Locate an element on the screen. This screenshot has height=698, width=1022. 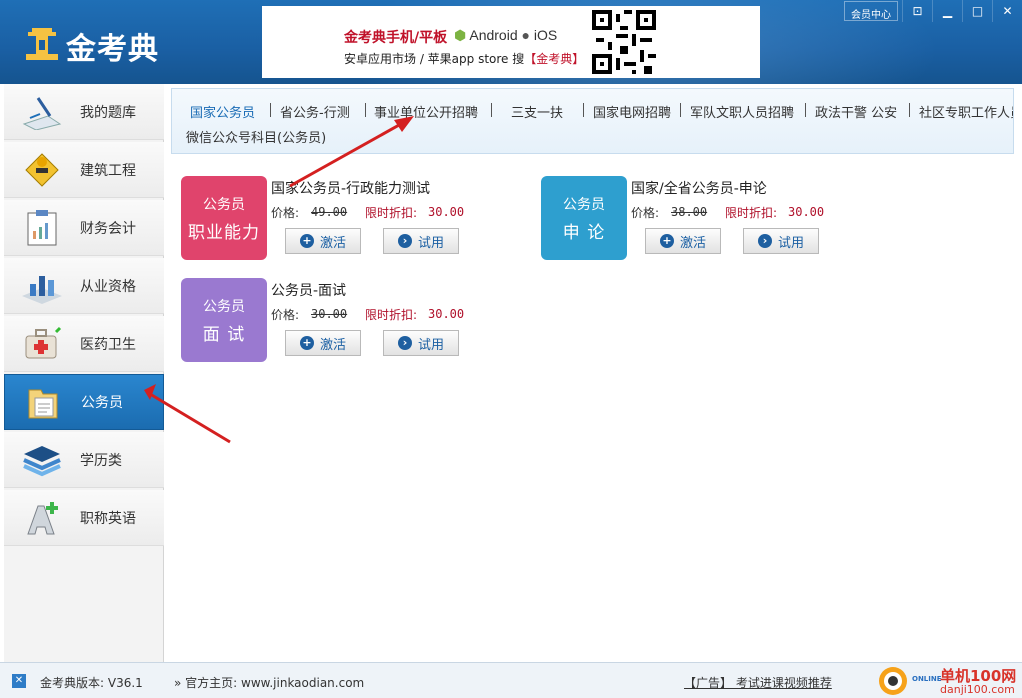
tab-national-civil-servant: 国家公务员 is located at coordinates (222, 111).